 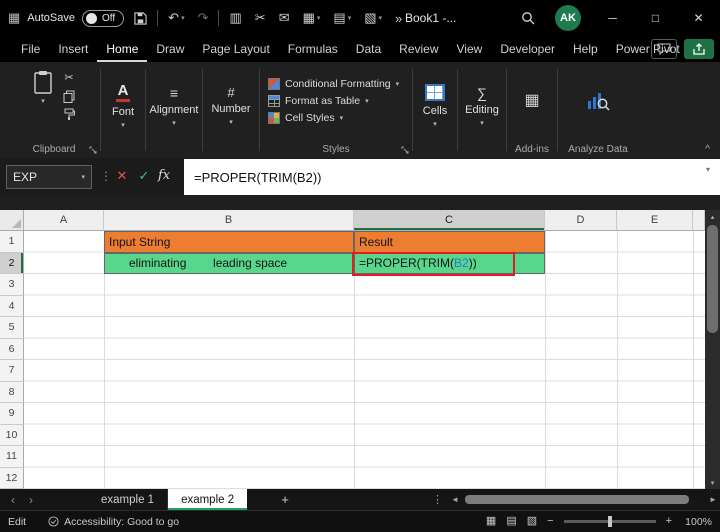 I want to click on select-all-corner, so click(x=12, y=220).